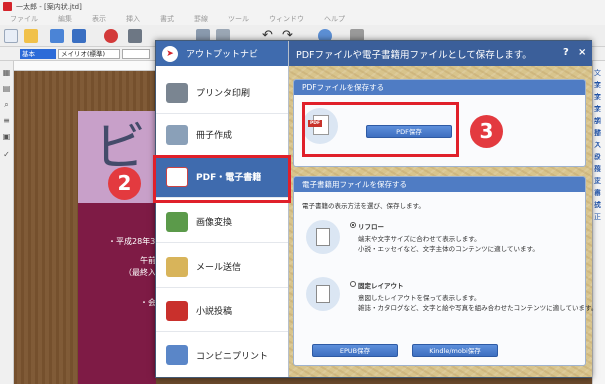 Image resolution: width=605 pixels, height=384 pixels. What do you see at coordinates (599, 198) in the screenshot?
I see `right-panel-item: 書式` at bounding box center [599, 198].